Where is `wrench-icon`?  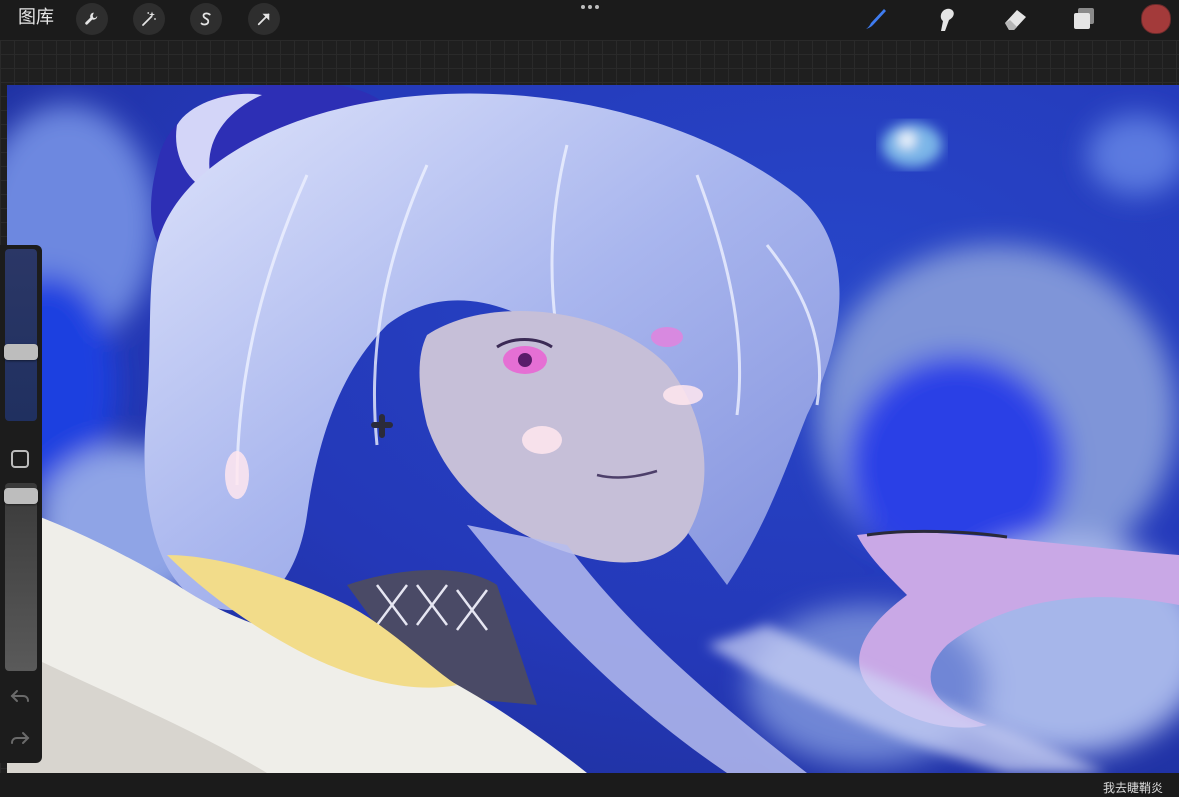
wrench-icon is located at coordinates (91, 18).